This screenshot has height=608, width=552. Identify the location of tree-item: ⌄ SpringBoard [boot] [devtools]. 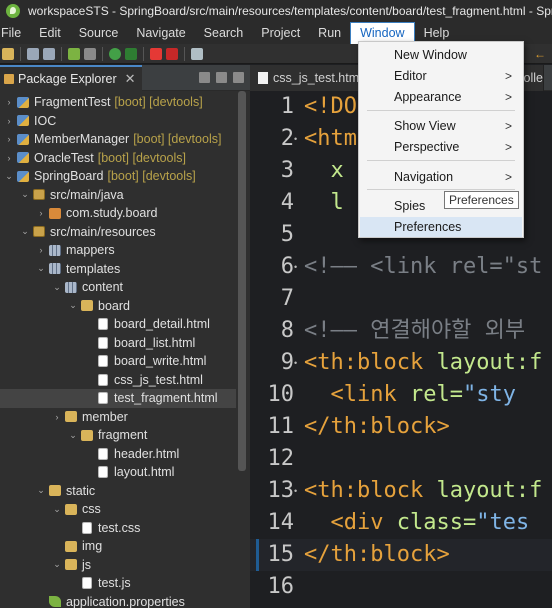
(118, 176).